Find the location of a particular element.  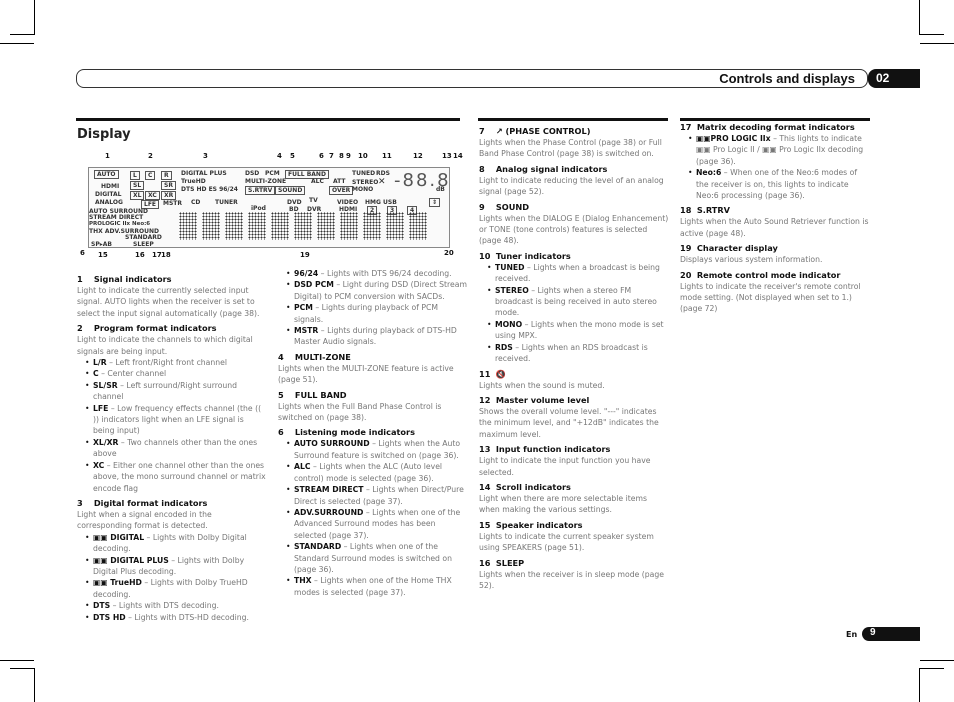

item-title: Speaker indicators is located at coordinates (538, 524).